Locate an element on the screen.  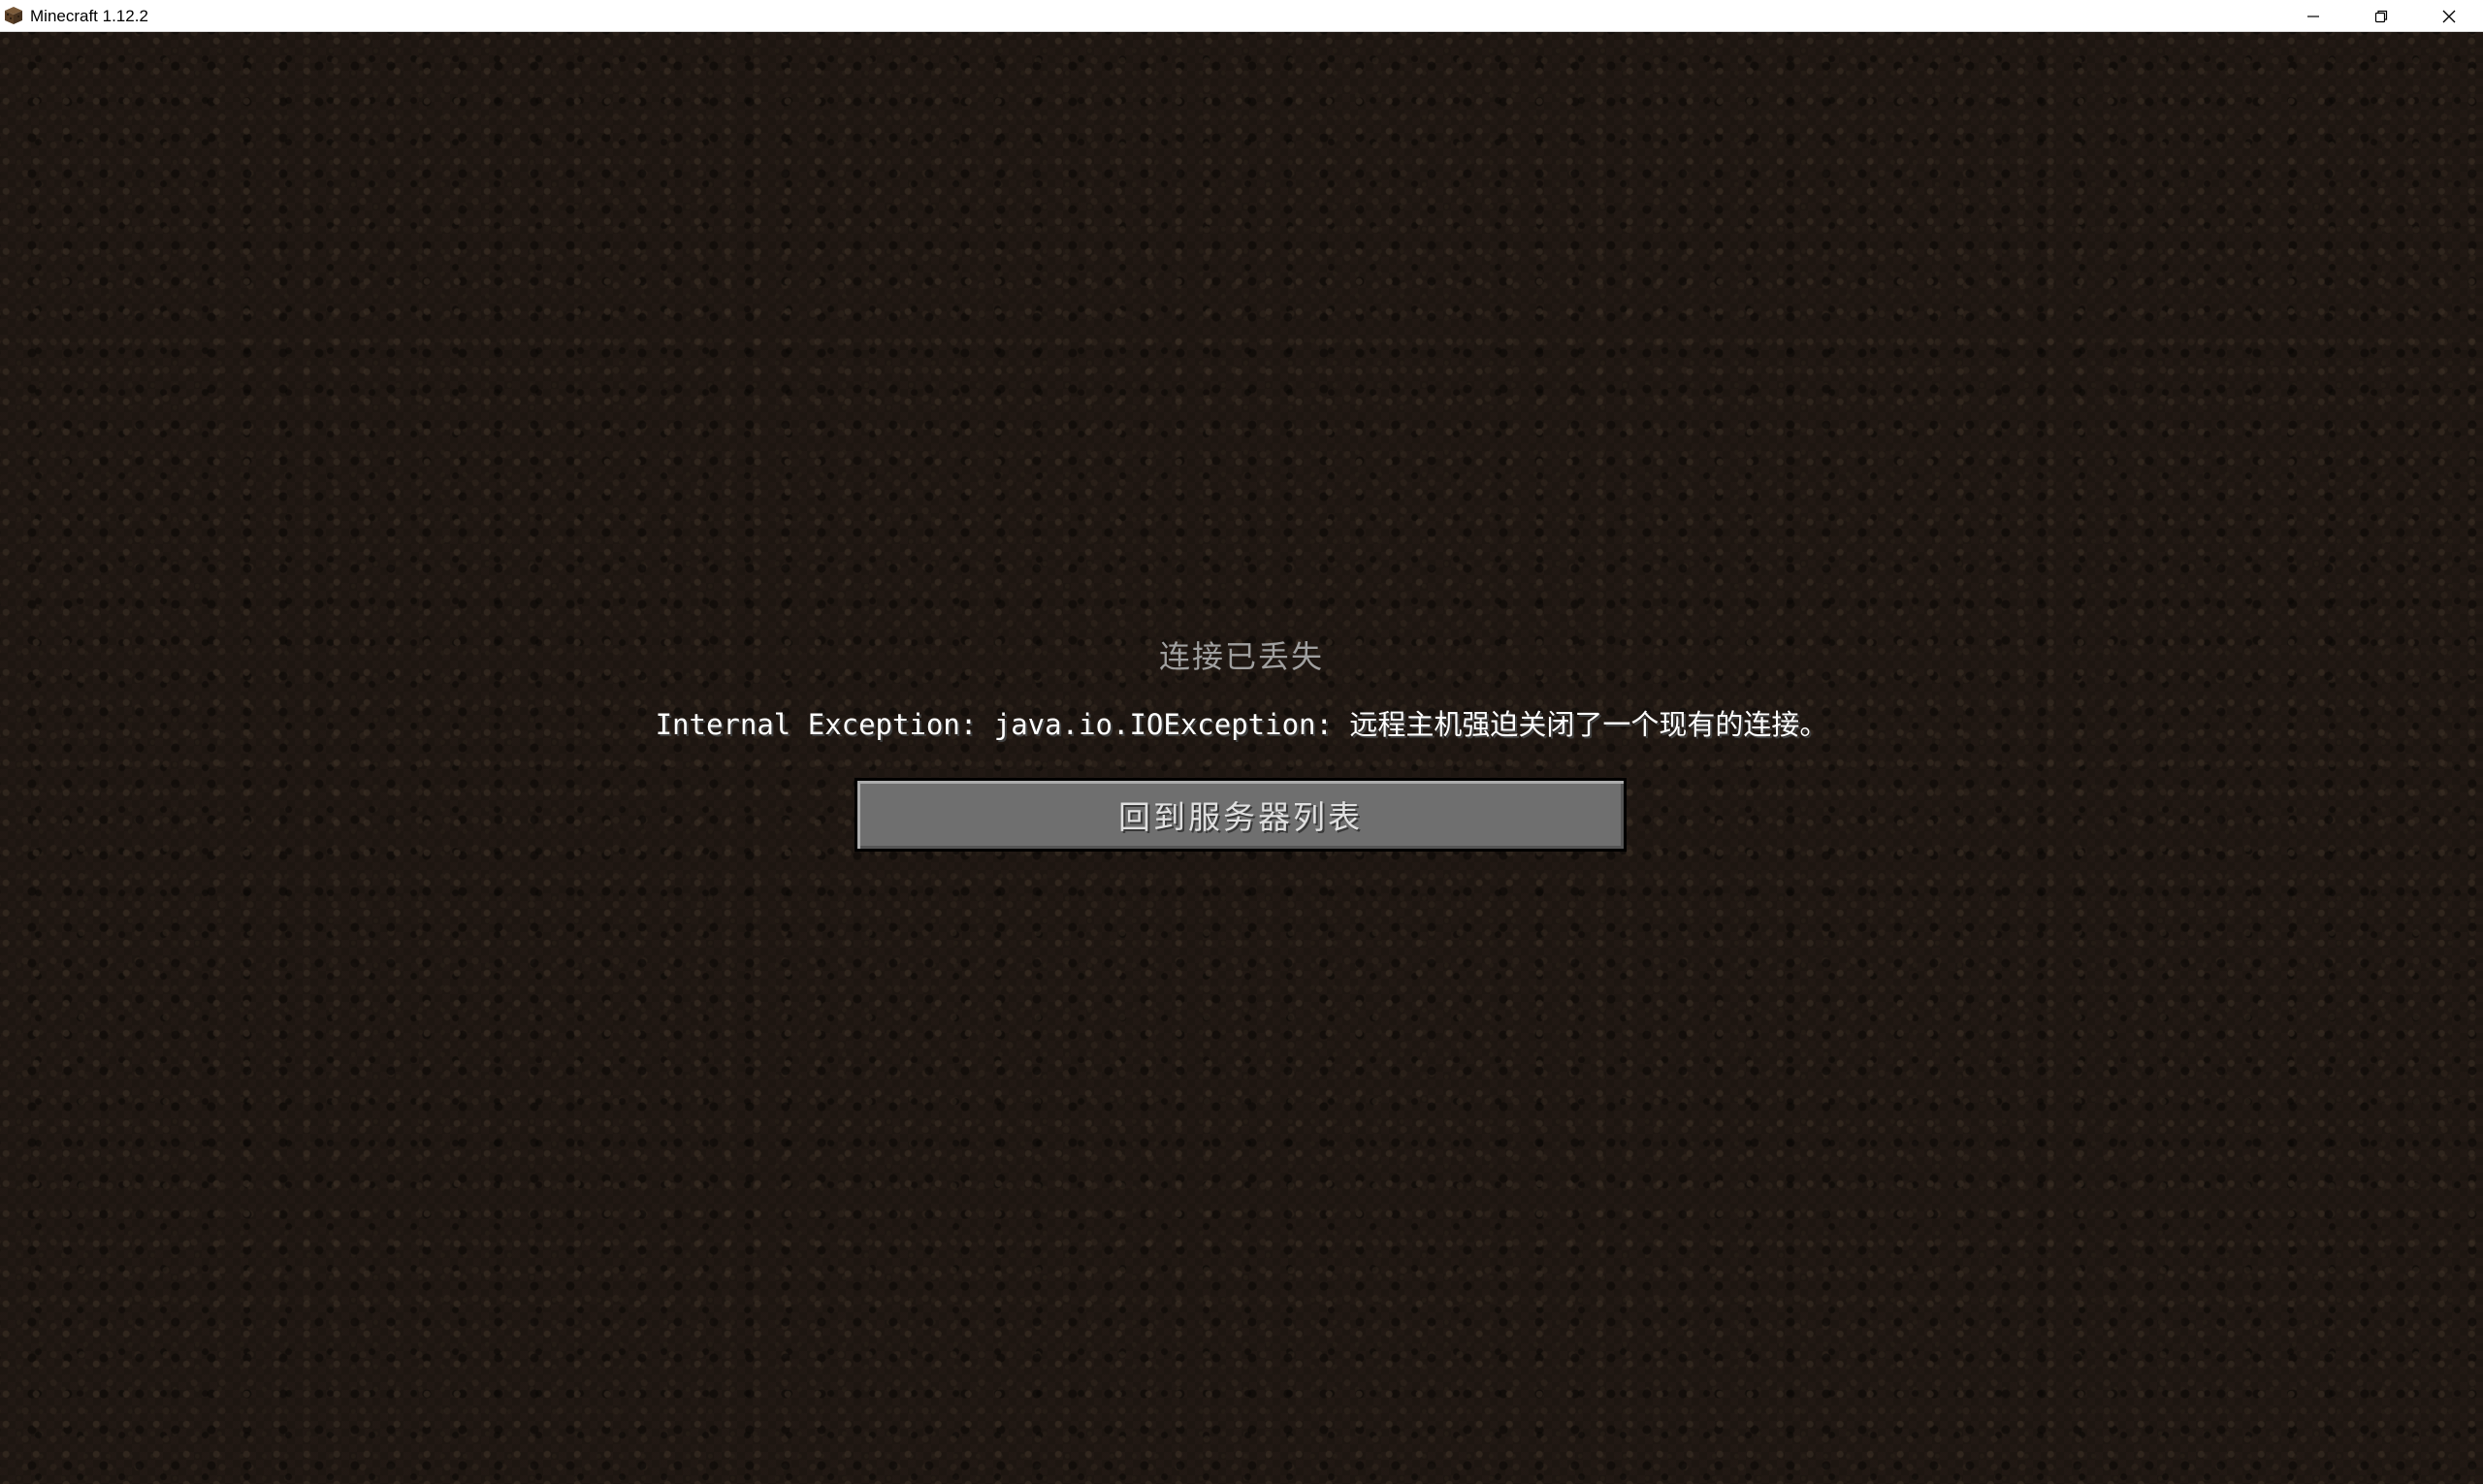
minimize-button is located at coordinates (2313, 16).